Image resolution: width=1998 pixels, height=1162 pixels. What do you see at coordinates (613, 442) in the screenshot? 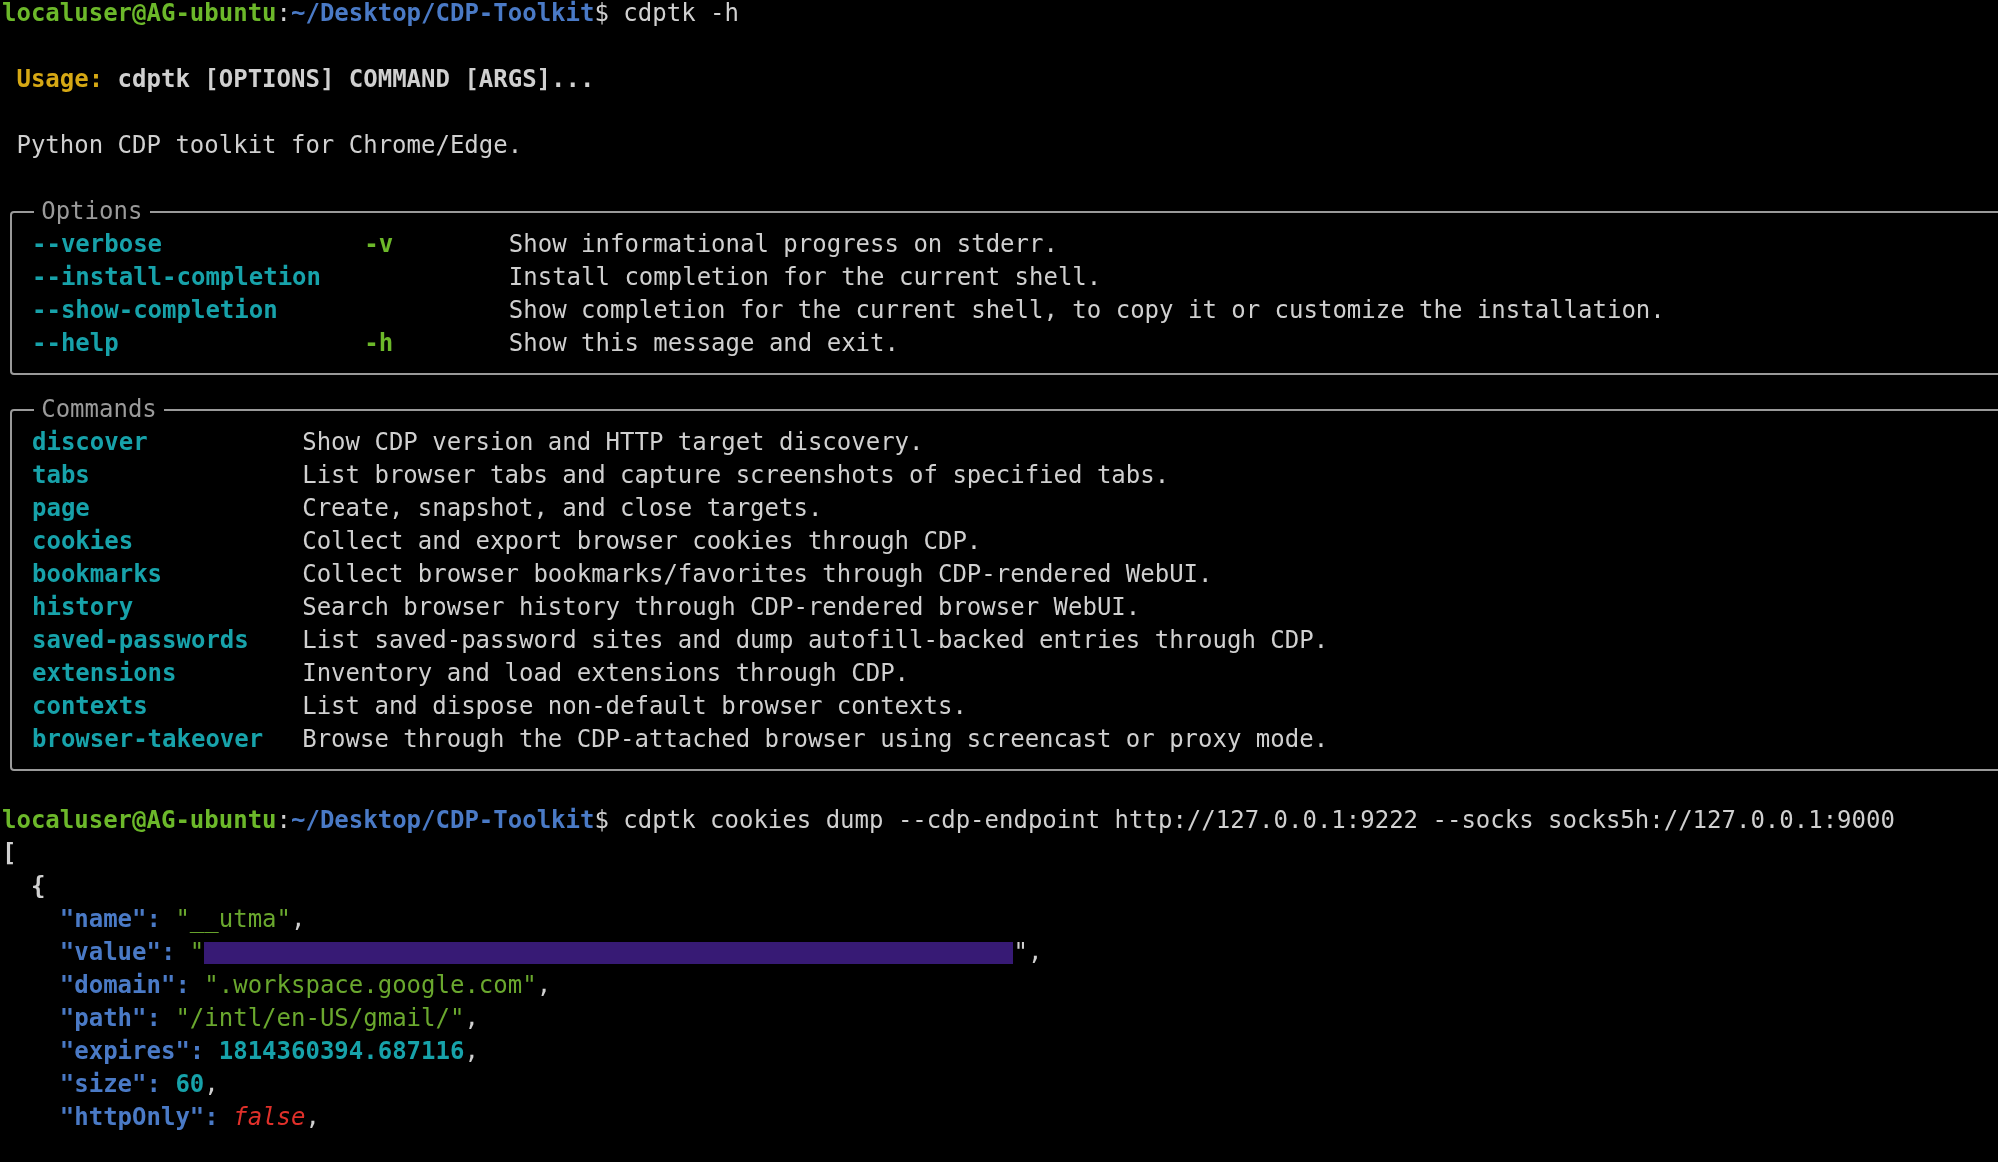
I see `command-description: Show CDP version and HTTP target discovery.` at bounding box center [613, 442].